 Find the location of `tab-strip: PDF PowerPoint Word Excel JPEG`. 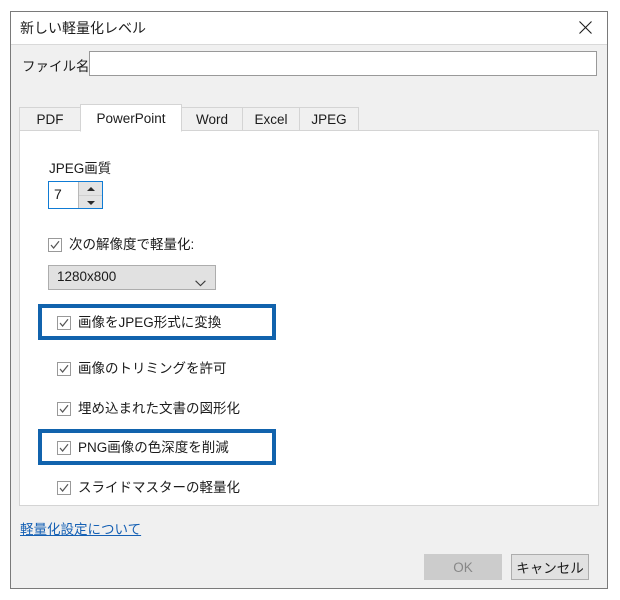

tab-strip: PDF PowerPoint Word Excel JPEG is located at coordinates (309, 118).